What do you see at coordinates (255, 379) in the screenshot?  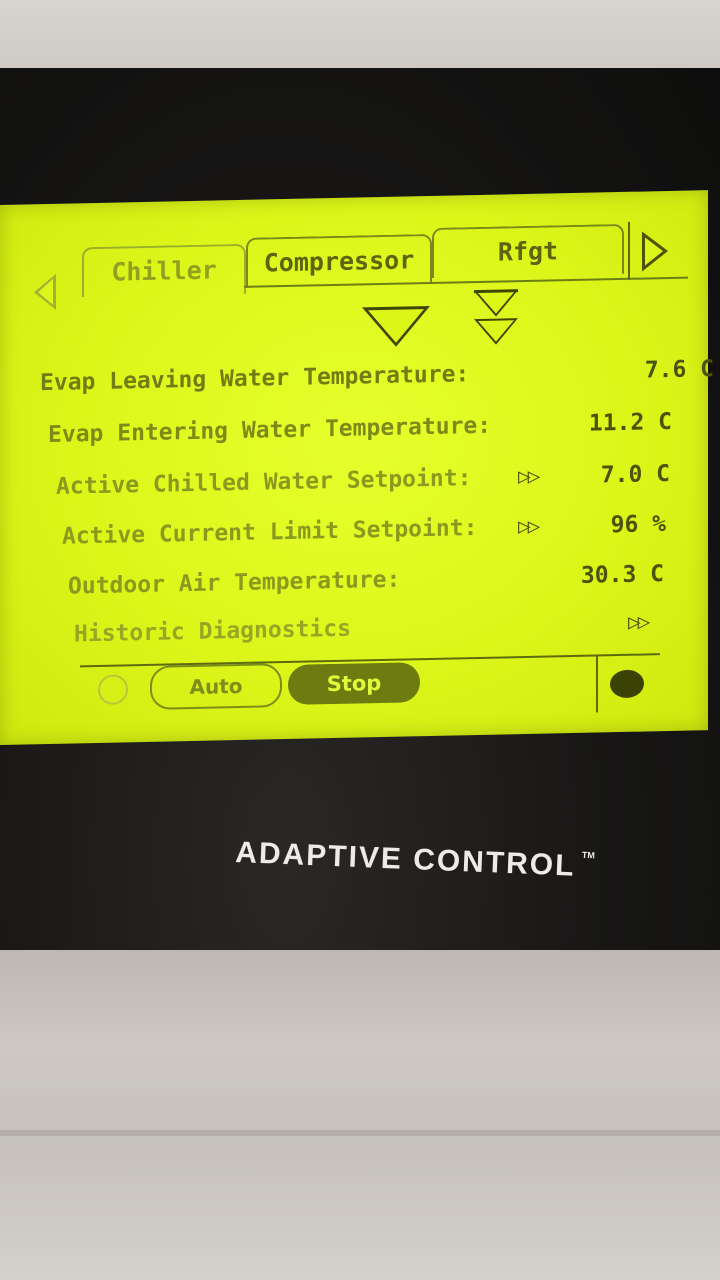 I see `row-label: Evap Leaving Water Temperature:` at bounding box center [255, 379].